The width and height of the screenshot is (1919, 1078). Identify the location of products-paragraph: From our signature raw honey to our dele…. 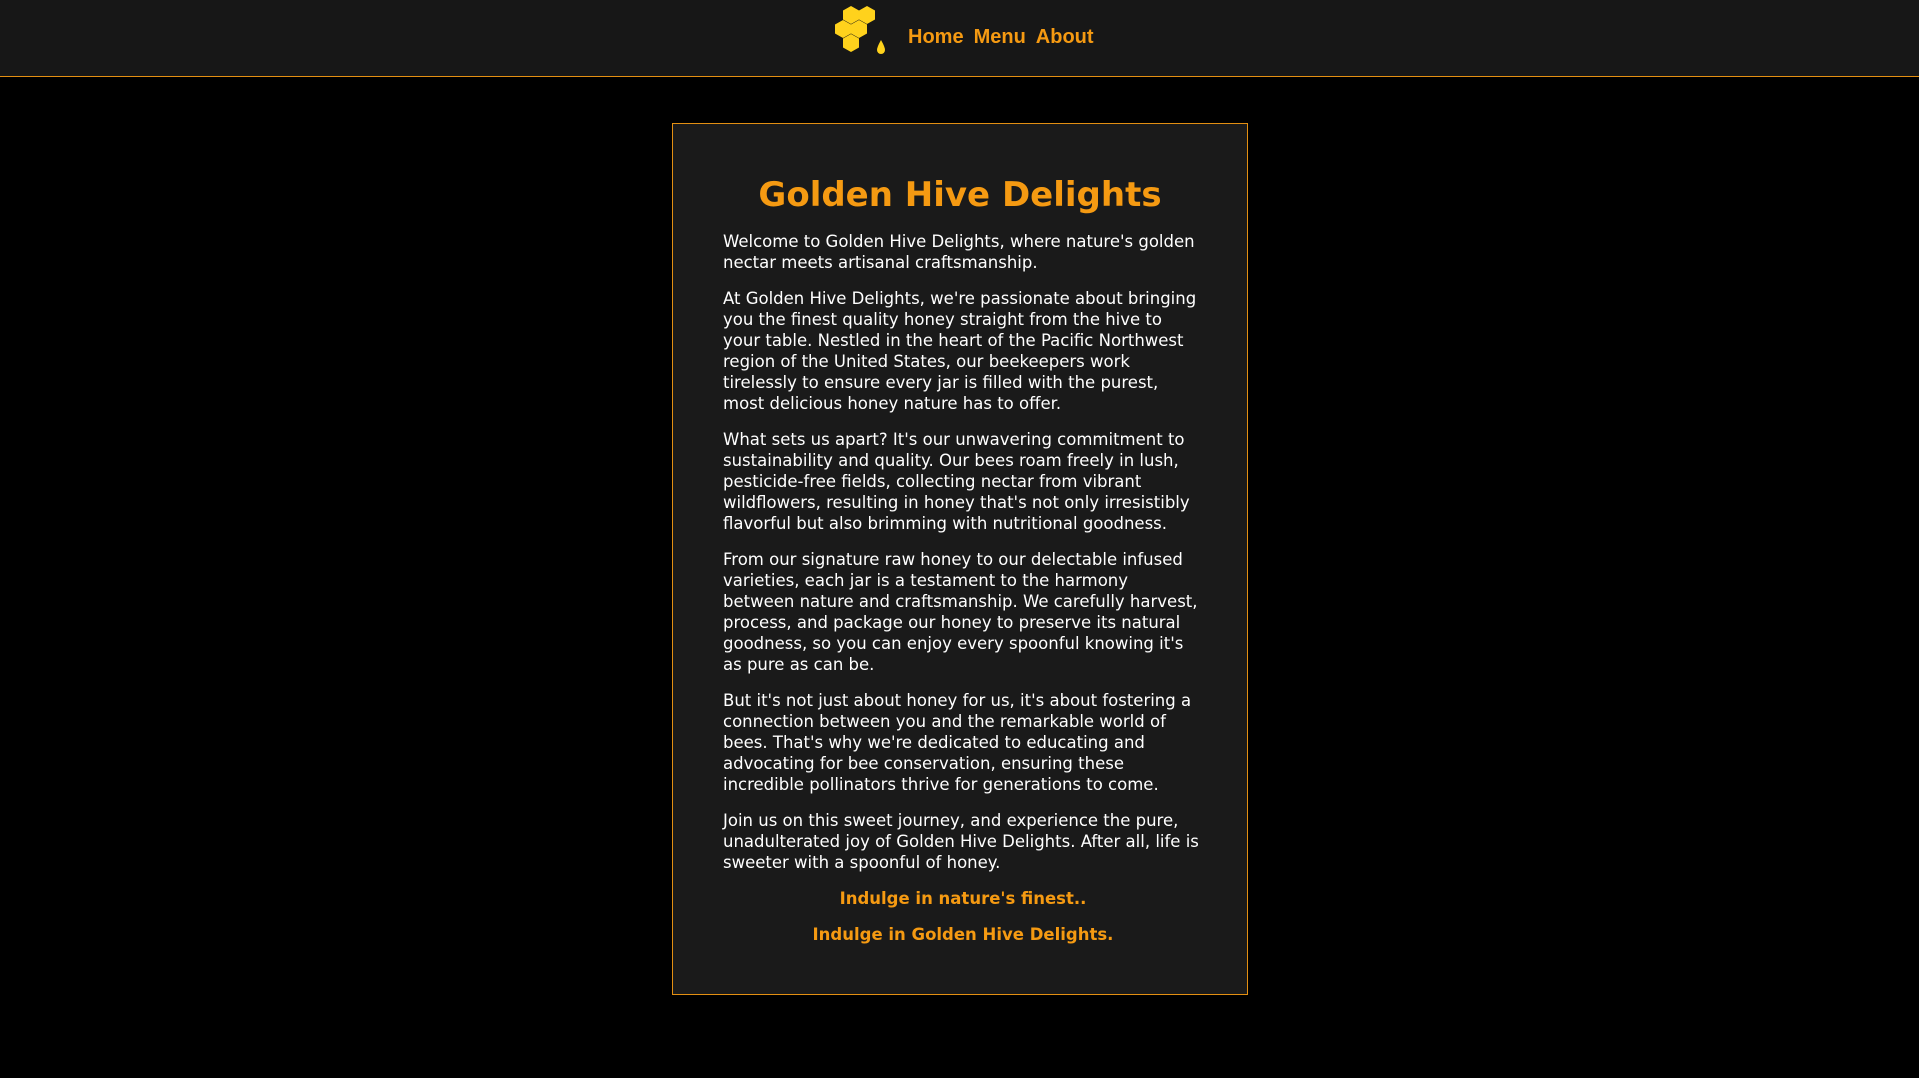
(960, 612).